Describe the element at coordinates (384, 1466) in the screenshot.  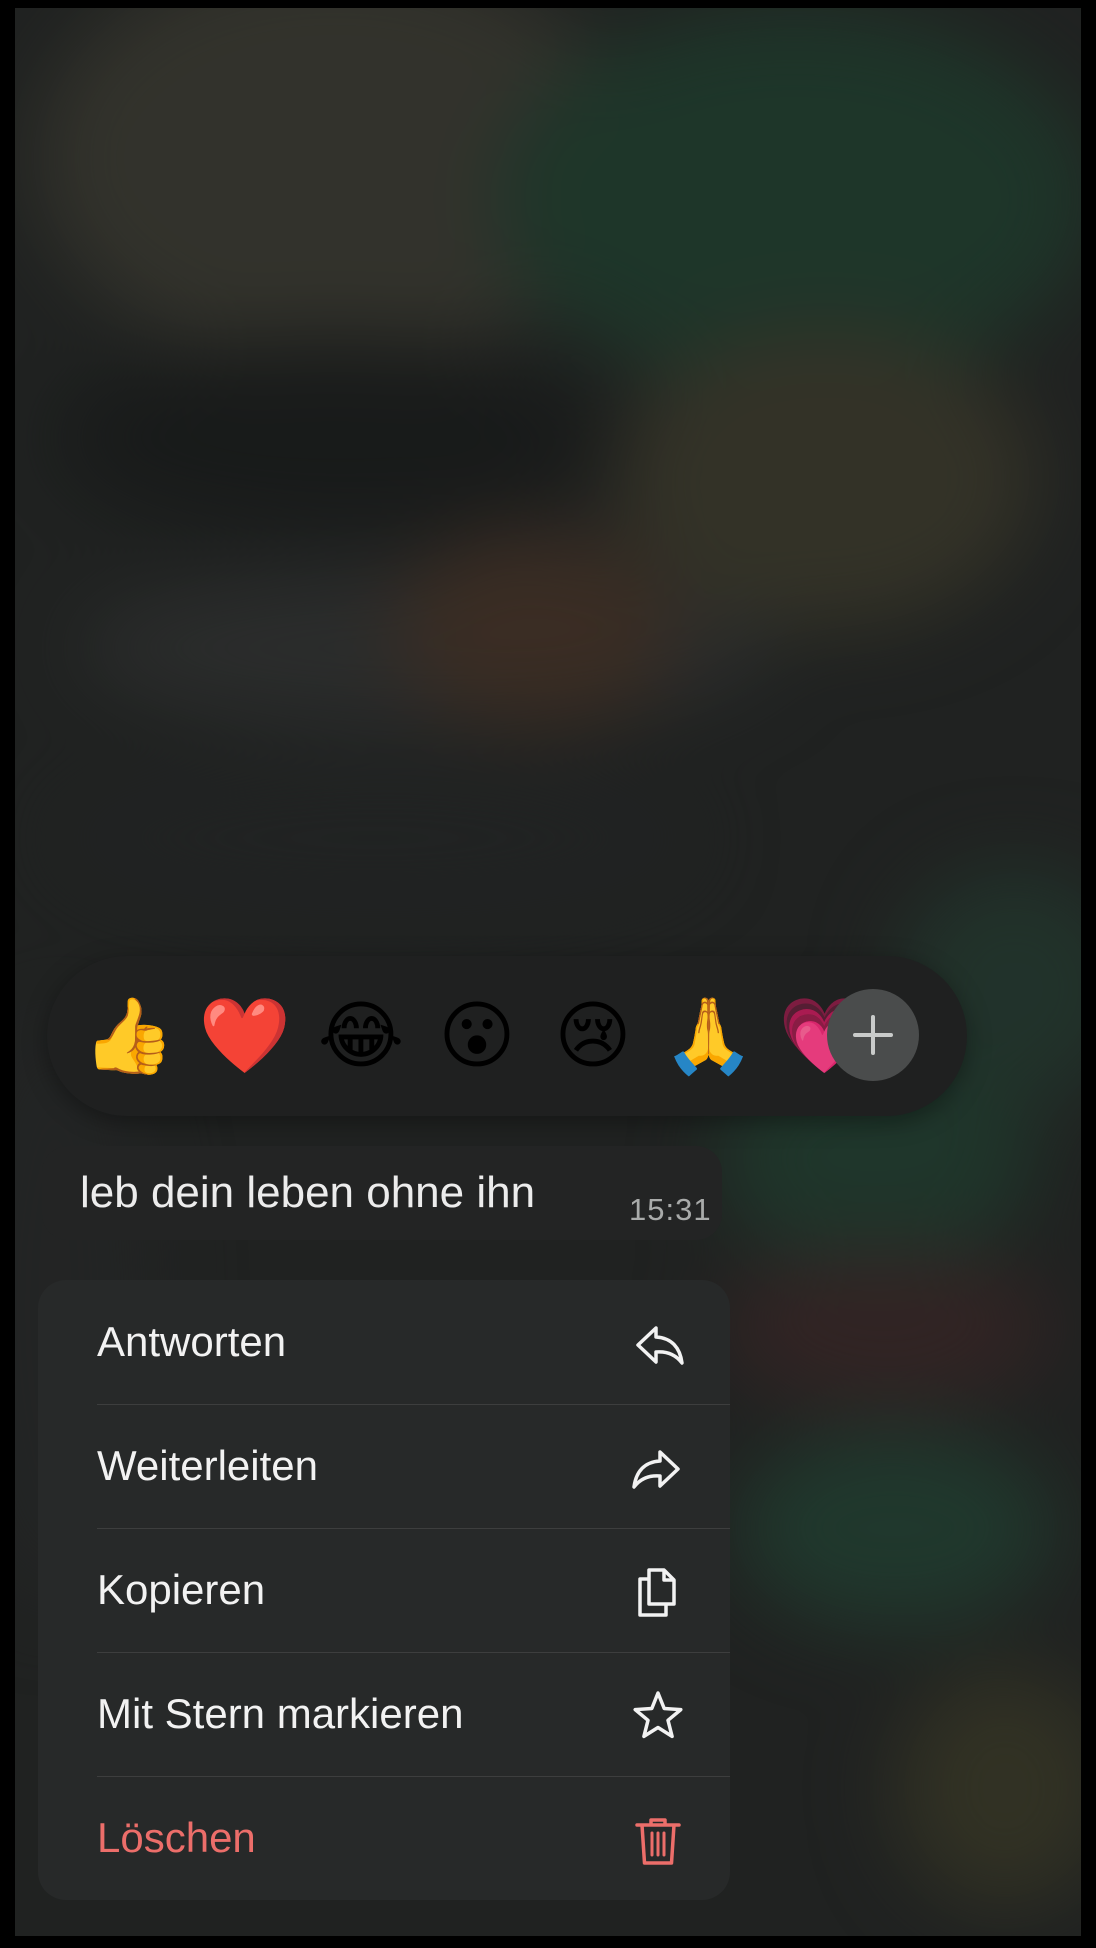
I see `menu-item-forward: Weiterleiten` at that location.